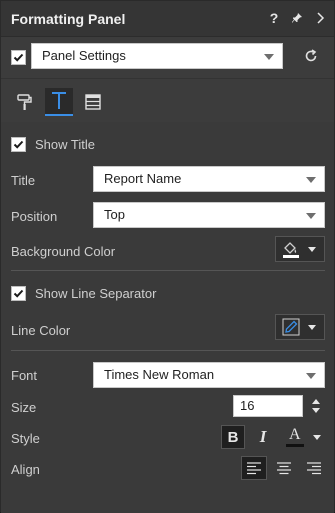 This screenshot has height=513, width=335. I want to click on panel-settings-row: Panel Settings, so click(167, 58).